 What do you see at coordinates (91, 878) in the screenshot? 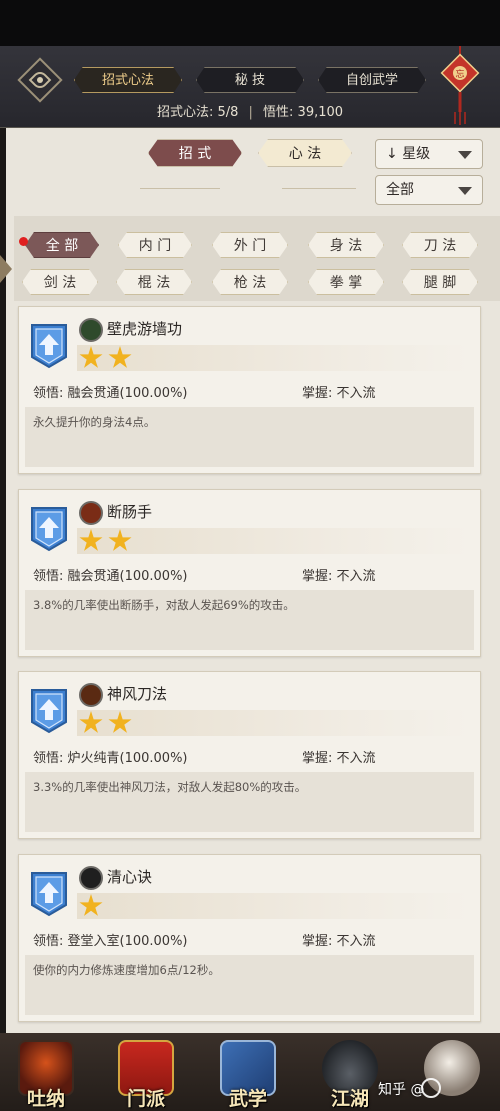
I see `yin-yang-icon` at bounding box center [91, 878].